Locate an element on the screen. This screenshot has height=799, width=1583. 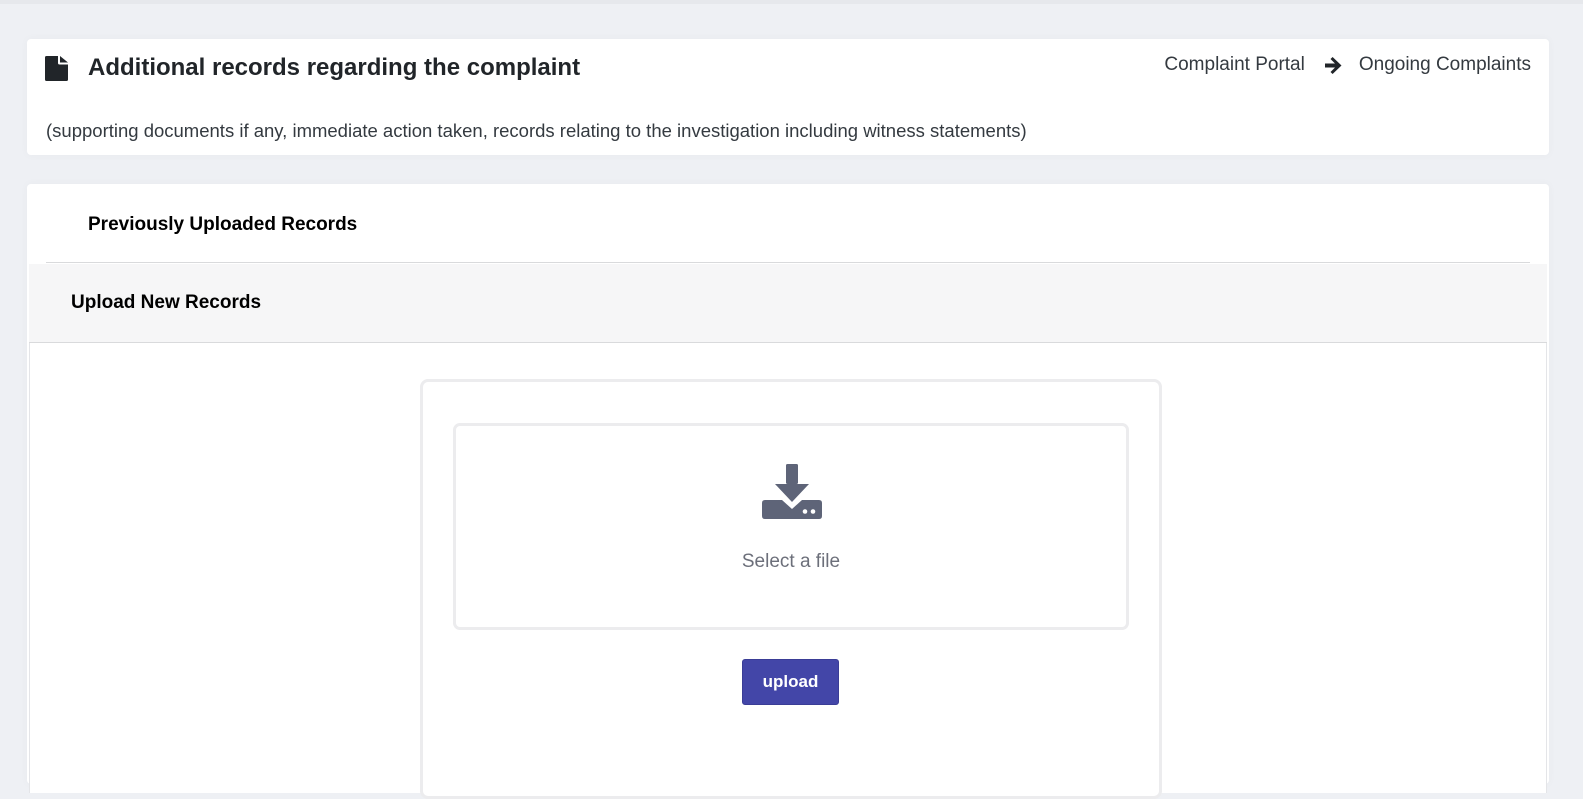
download-icon is located at coordinates (792, 491).